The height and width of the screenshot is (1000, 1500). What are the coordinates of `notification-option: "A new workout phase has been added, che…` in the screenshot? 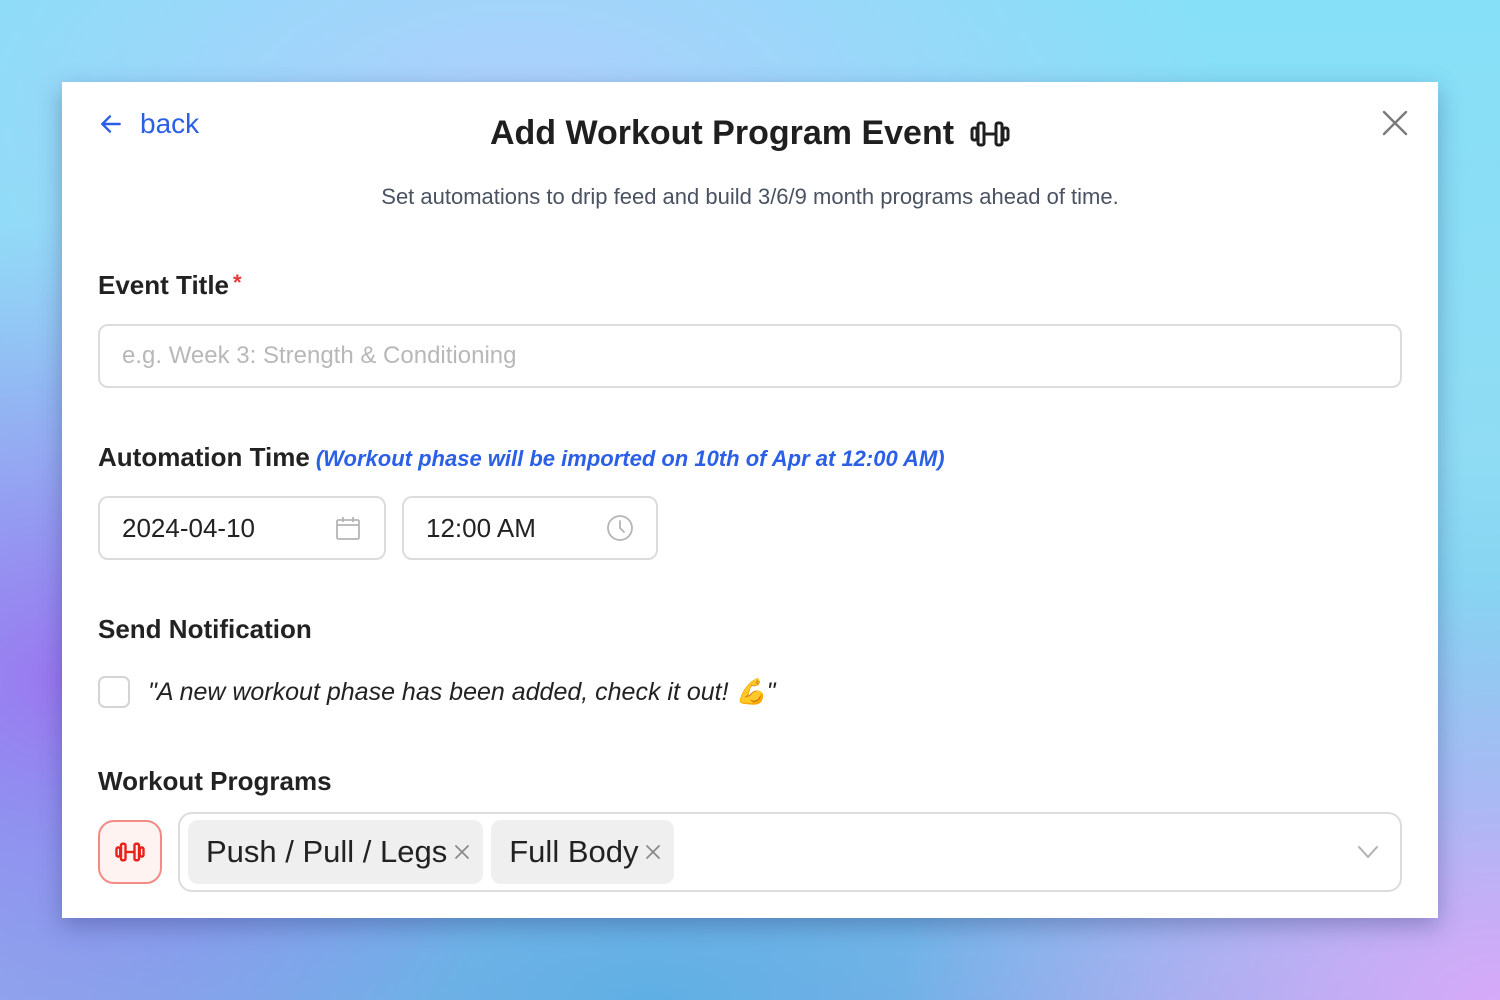 It's located at (437, 692).